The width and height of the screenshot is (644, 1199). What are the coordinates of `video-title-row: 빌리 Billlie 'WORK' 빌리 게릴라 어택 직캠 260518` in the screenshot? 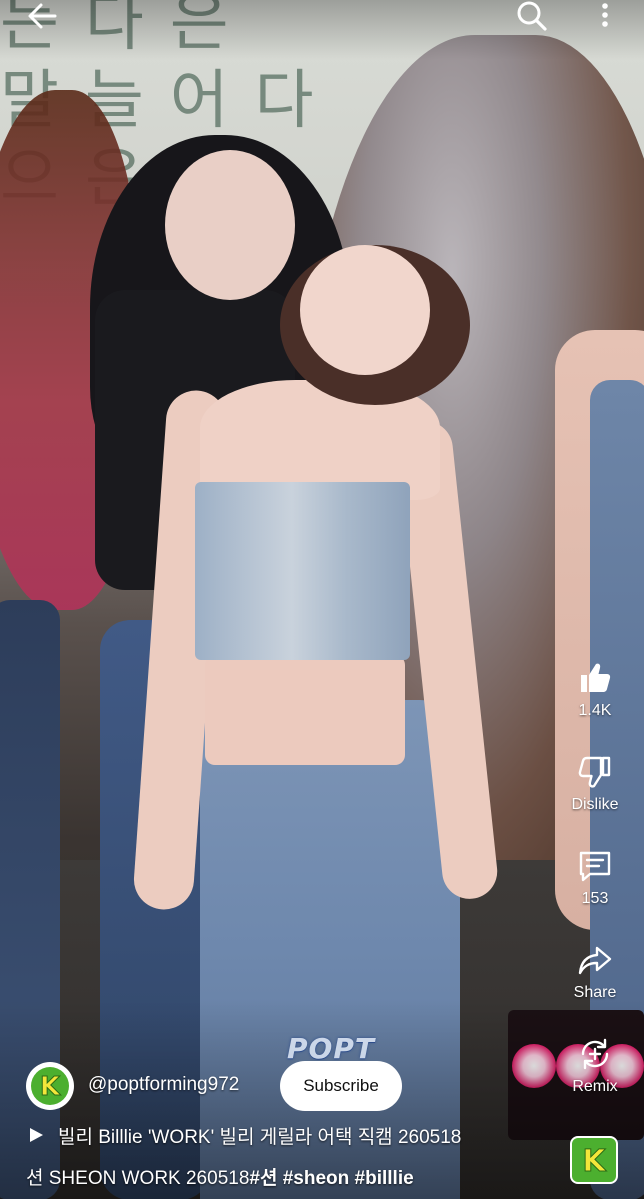 It's located at (288, 1135).